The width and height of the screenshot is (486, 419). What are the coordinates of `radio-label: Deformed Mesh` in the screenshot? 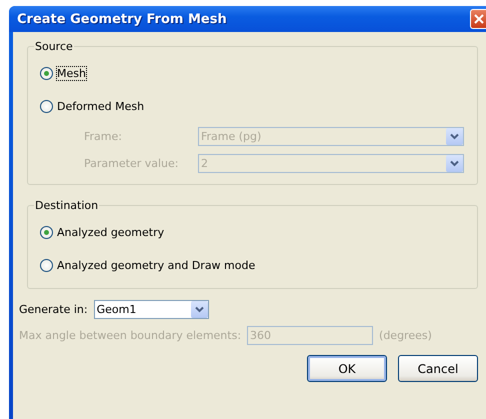 It's located at (100, 106).